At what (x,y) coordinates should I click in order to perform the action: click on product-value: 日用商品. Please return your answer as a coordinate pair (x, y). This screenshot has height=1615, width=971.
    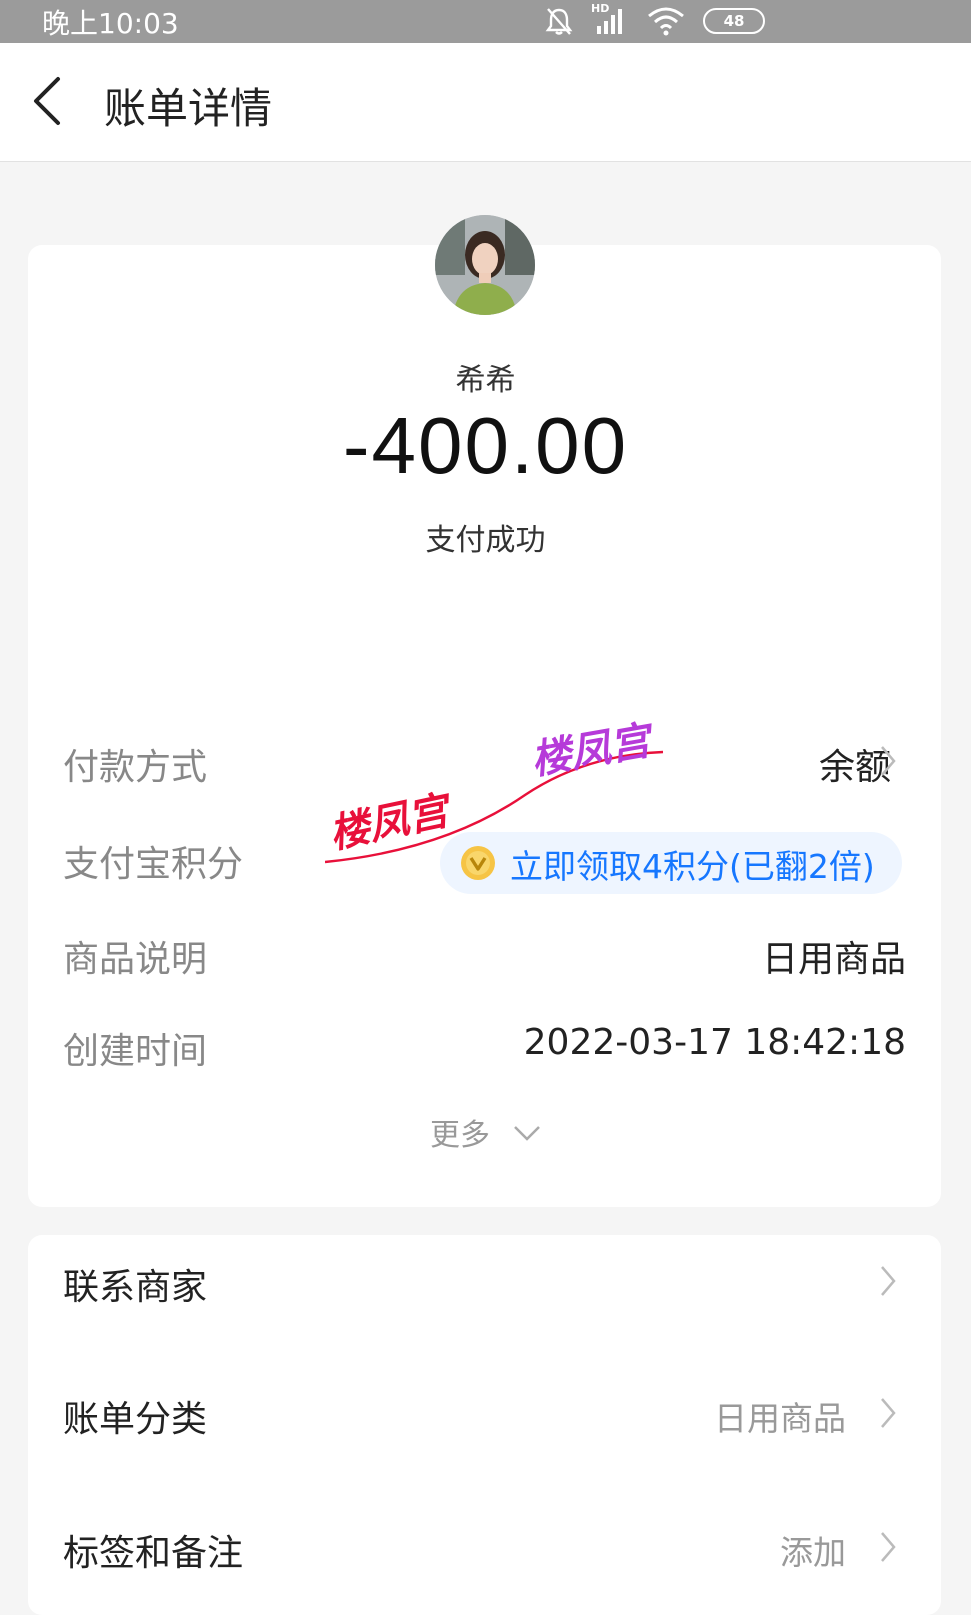
    Looking at the image, I should click on (833, 959).